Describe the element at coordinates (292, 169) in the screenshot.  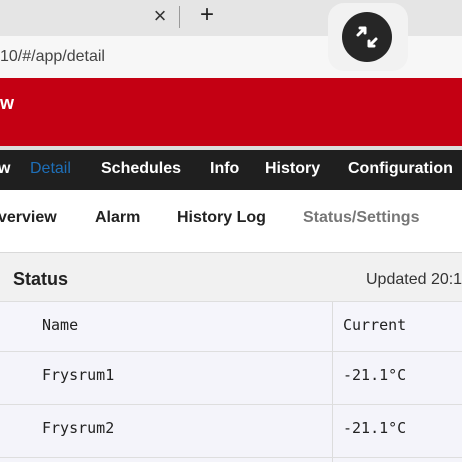
I see `nav-item-history: History` at that location.